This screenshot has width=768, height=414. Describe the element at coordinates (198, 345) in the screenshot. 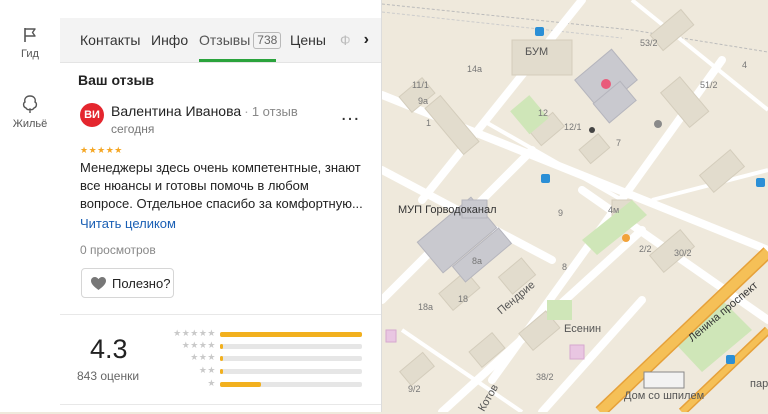

I see `dist-stars: ★★★★` at that location.